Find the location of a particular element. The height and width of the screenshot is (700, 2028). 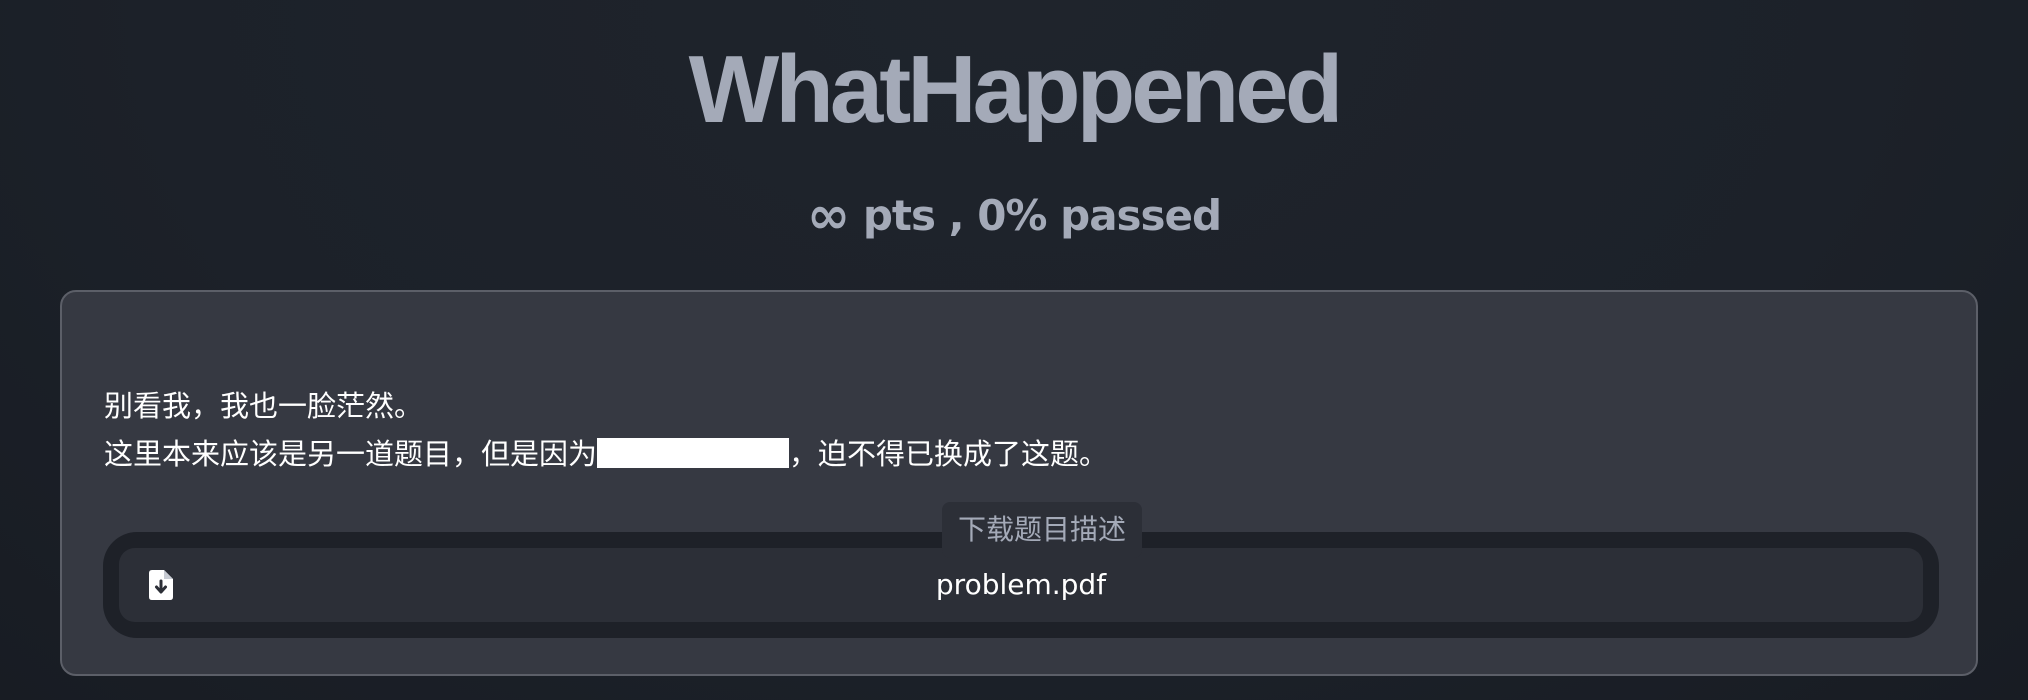

challenge-stats: ∞ pts , 0% passed is located at coordinates (1014, 216).